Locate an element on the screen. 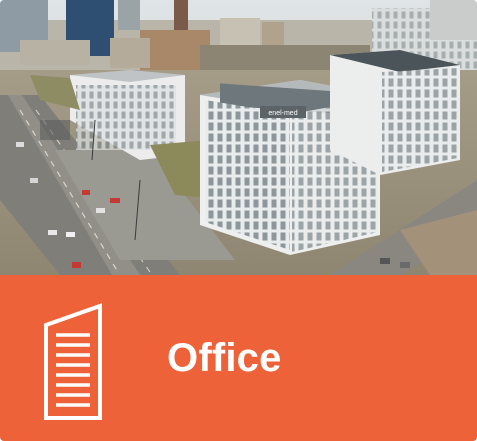  office-building-icon is located at coordinates (73, 361).